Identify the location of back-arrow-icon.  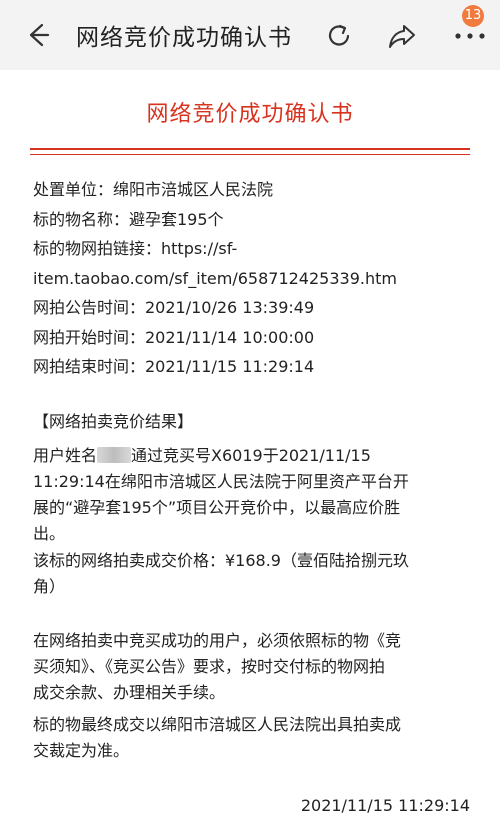
(37, 35).